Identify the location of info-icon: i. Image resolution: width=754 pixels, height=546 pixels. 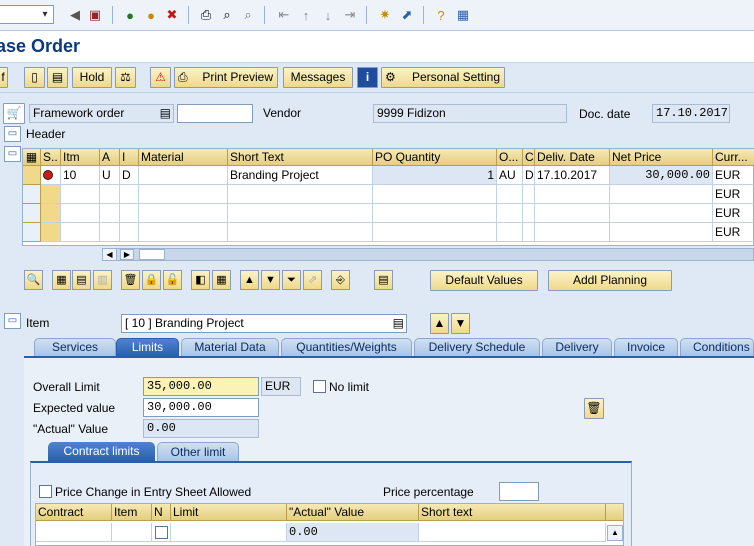
(367, 77).